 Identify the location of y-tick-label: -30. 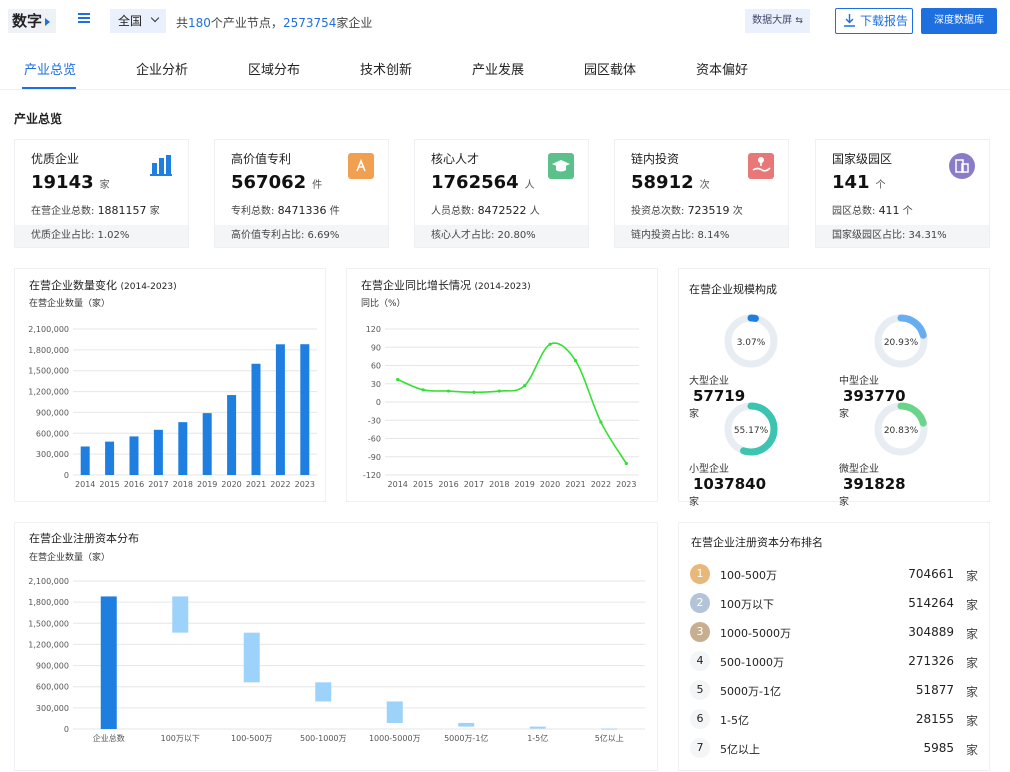
(374, 420).